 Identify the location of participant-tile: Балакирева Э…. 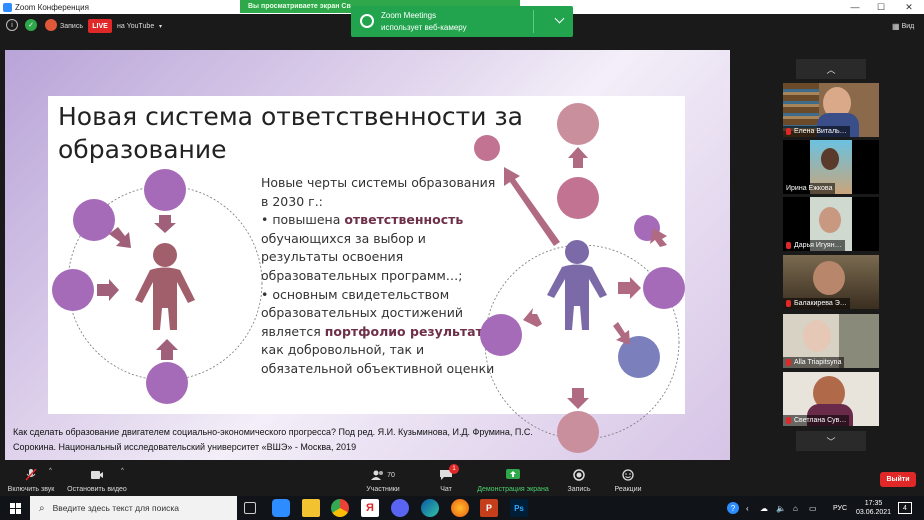
(831, 282).